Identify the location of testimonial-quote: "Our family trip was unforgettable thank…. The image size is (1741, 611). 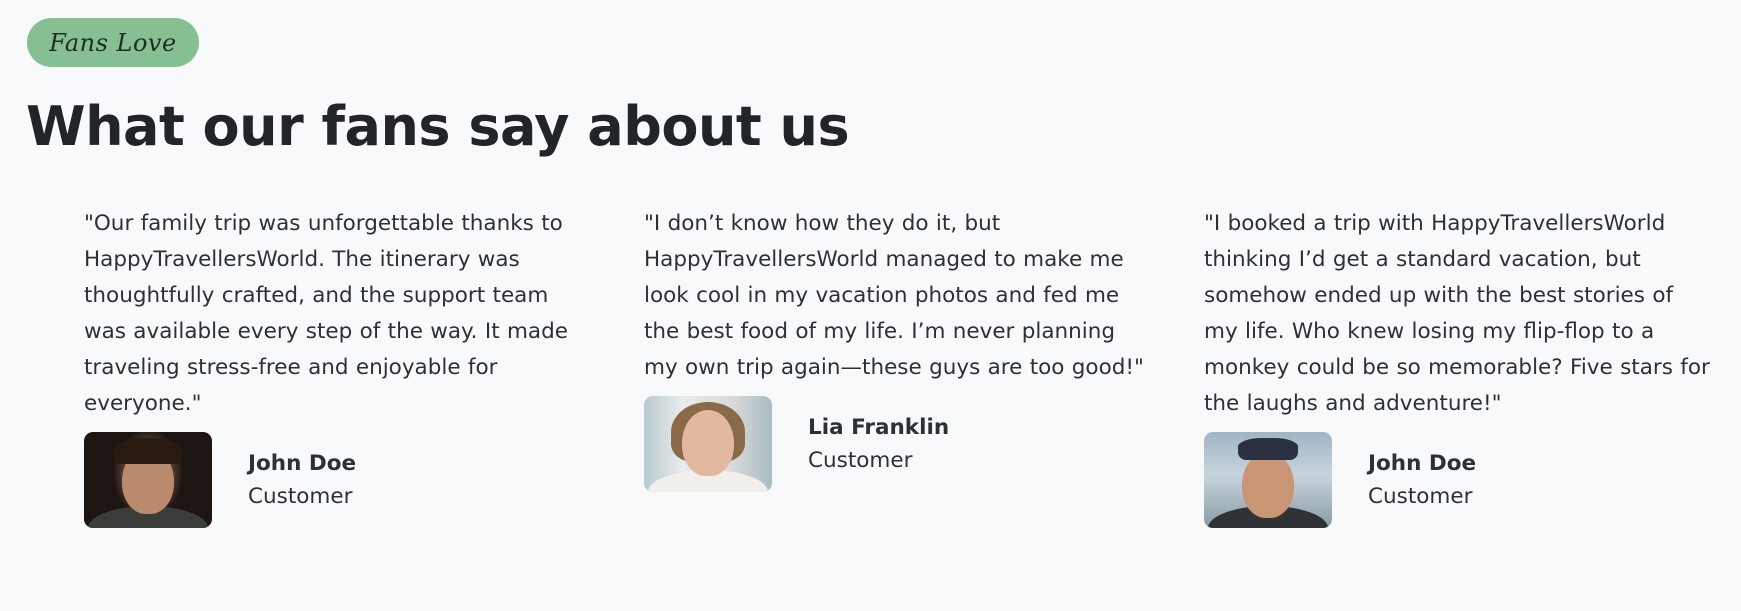
(326, 313).